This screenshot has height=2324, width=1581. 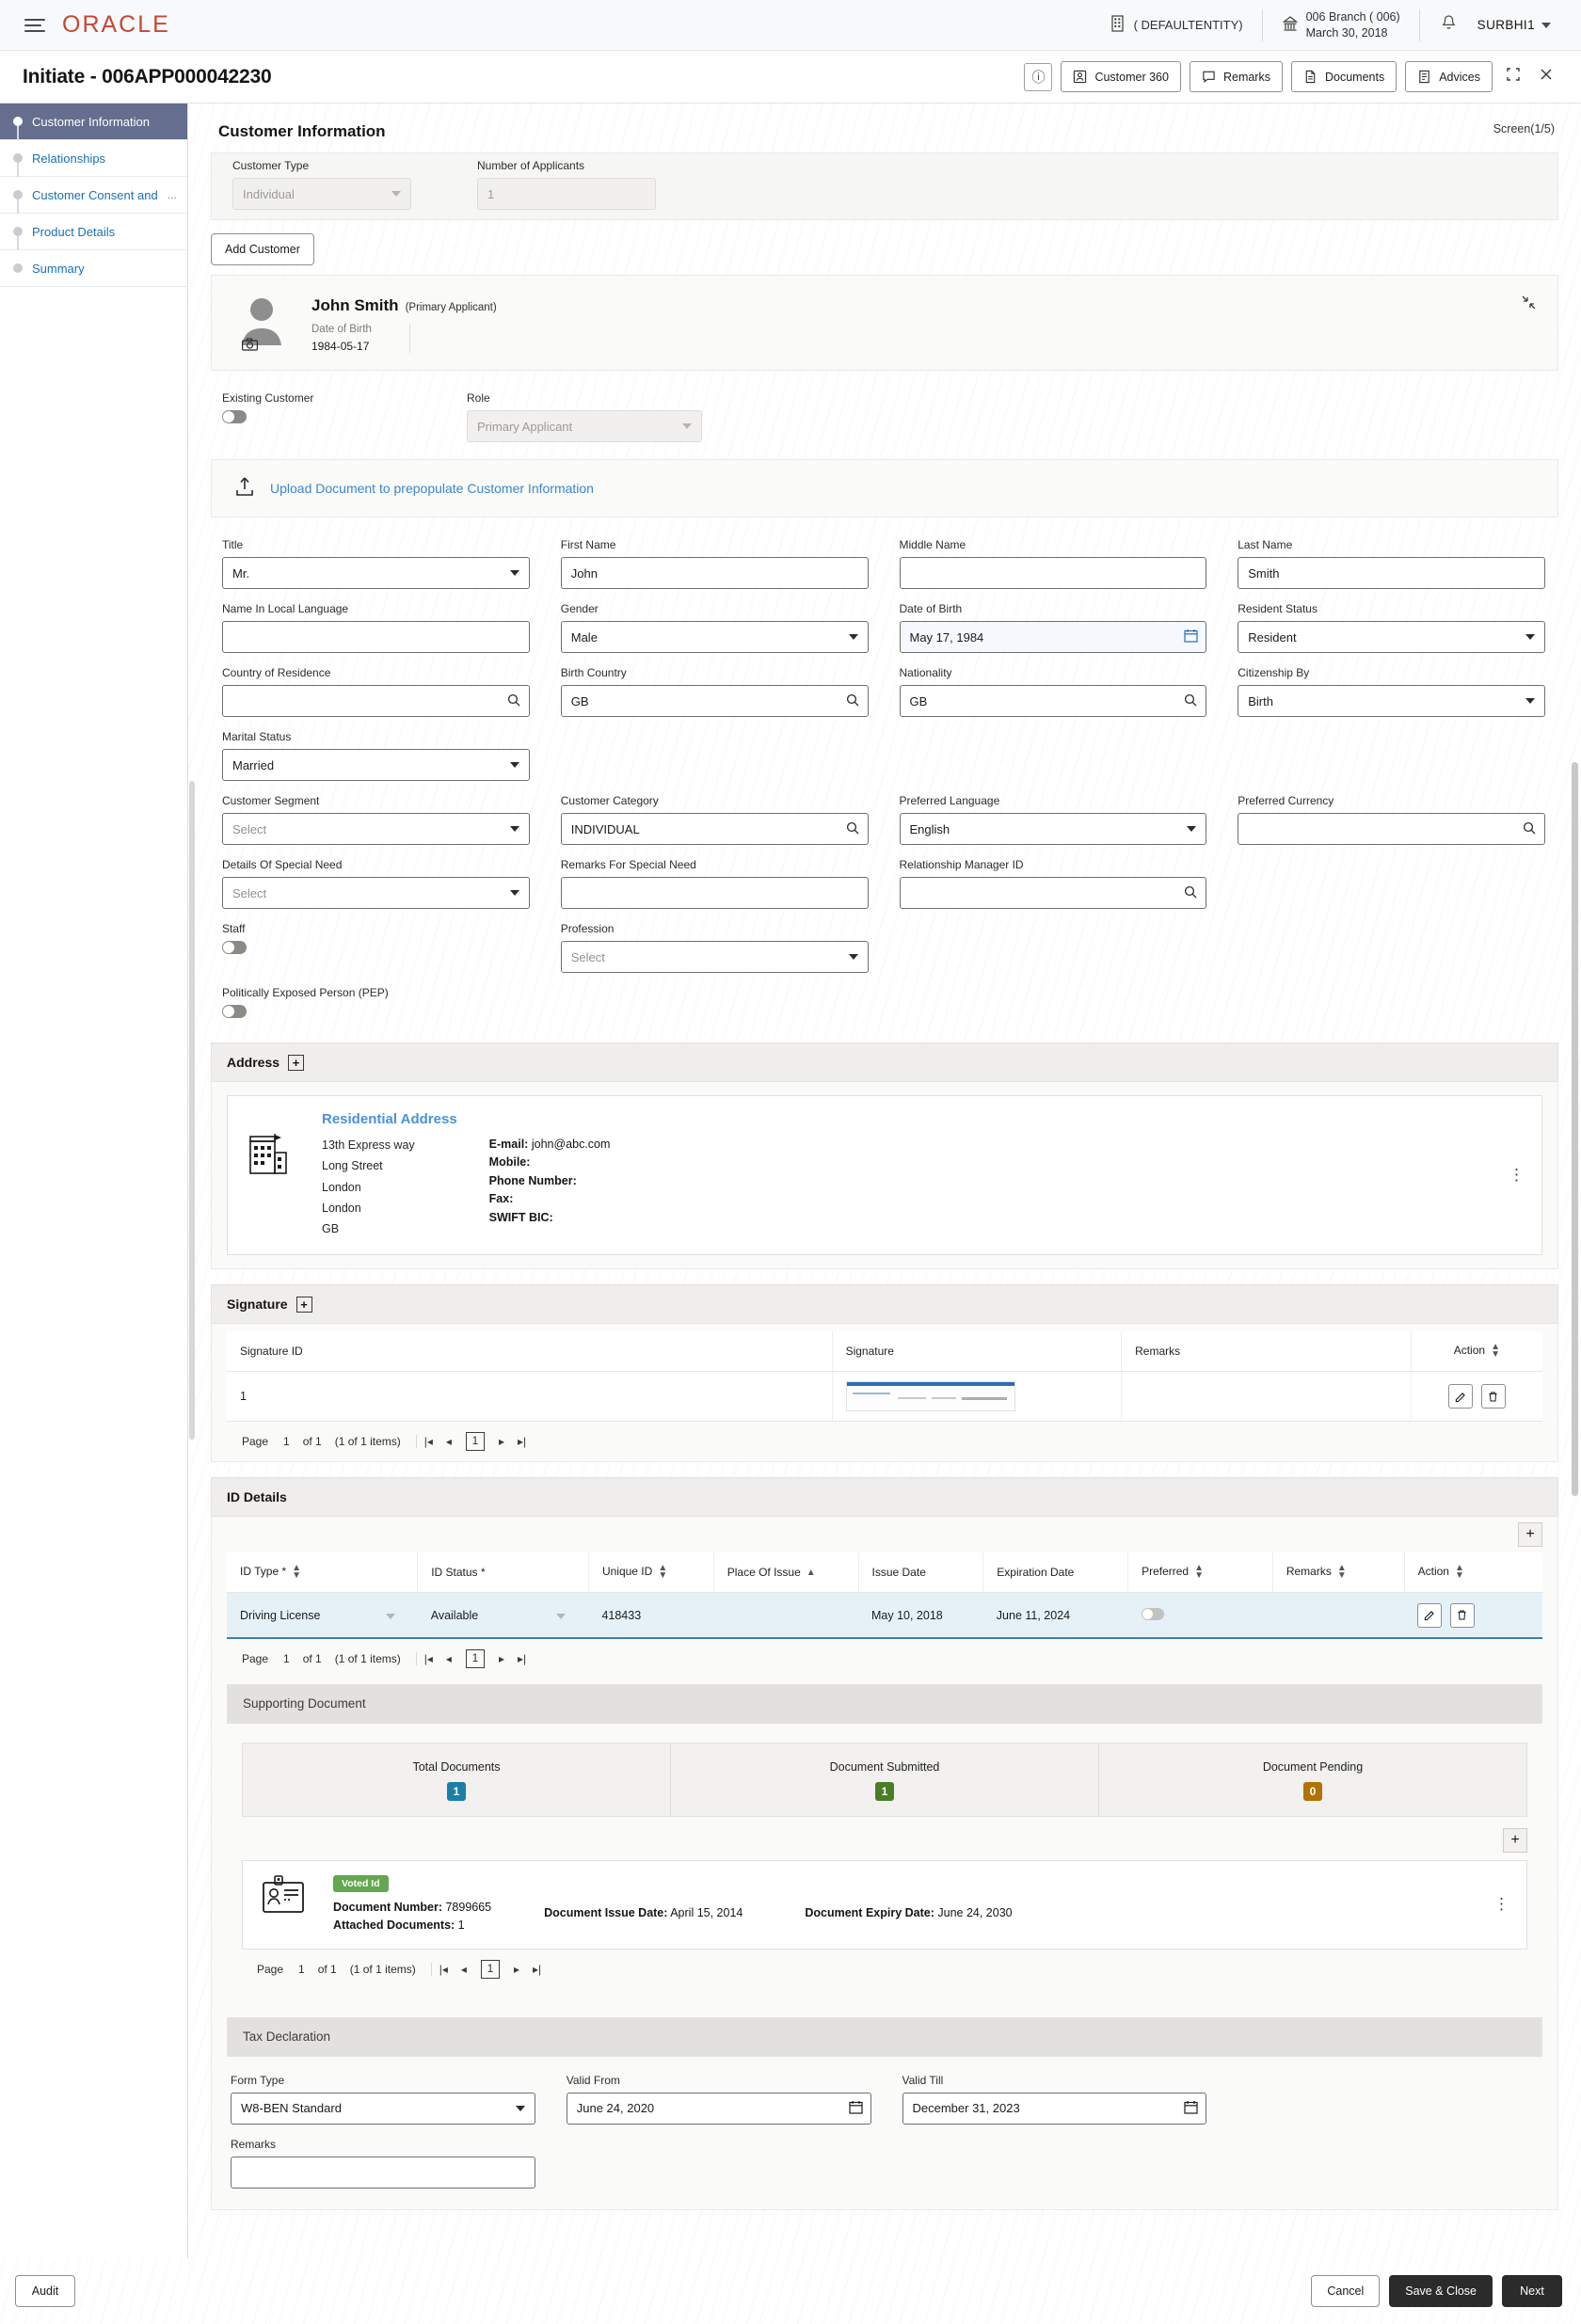 What do you see at coordinates (1053, 829) in the screenshot?
I see `preferred-language-select: English` at bounding box center [1053, 829].